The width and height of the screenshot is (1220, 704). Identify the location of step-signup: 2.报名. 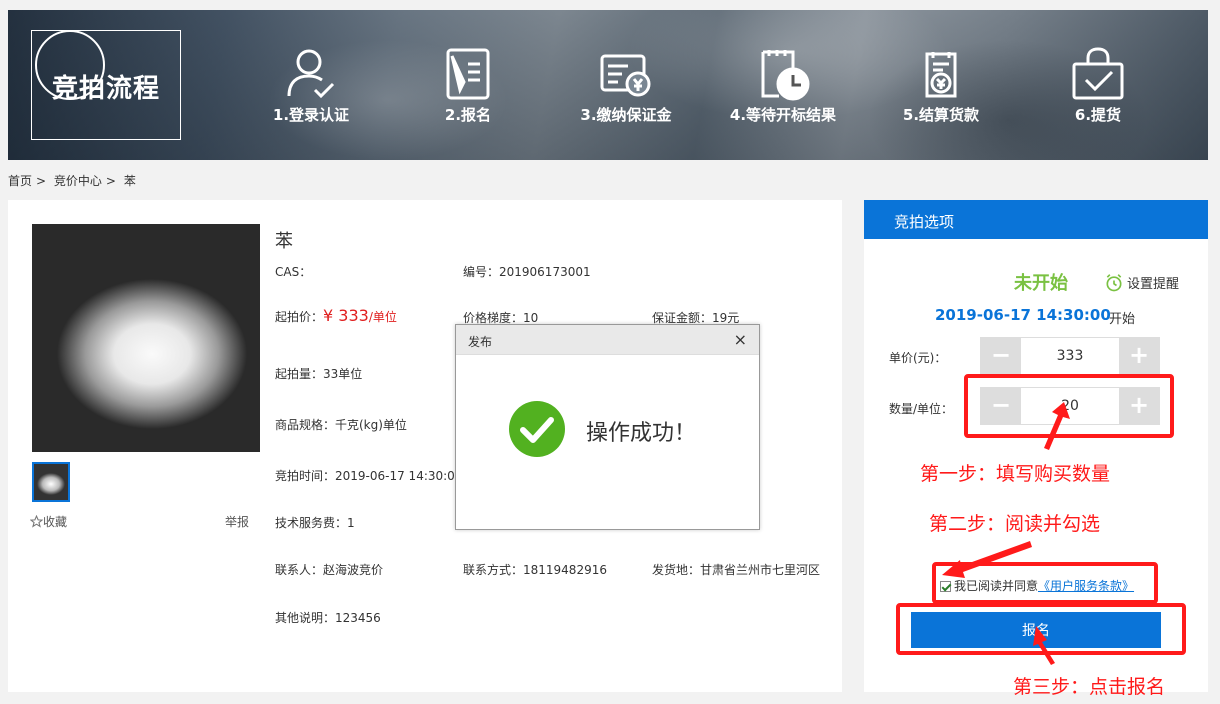
(468, 85).